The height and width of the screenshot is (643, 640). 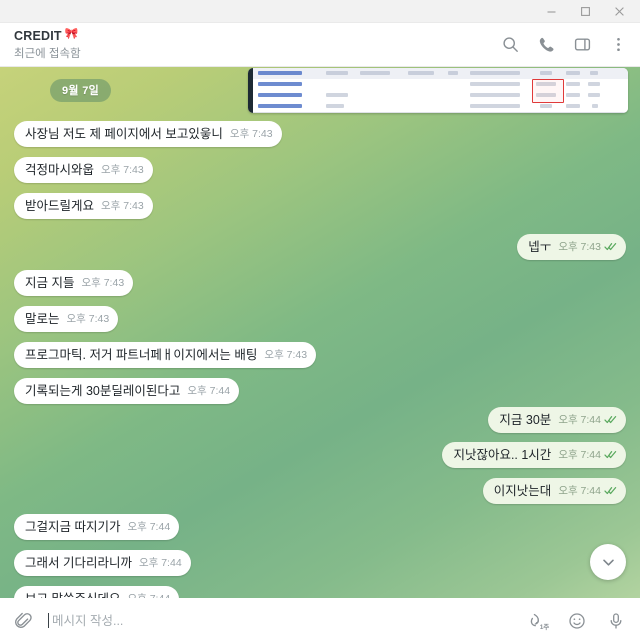 I want to click on peer-info: CREDIT 🎀 최근에 접속함, so click(x=257, y=45).